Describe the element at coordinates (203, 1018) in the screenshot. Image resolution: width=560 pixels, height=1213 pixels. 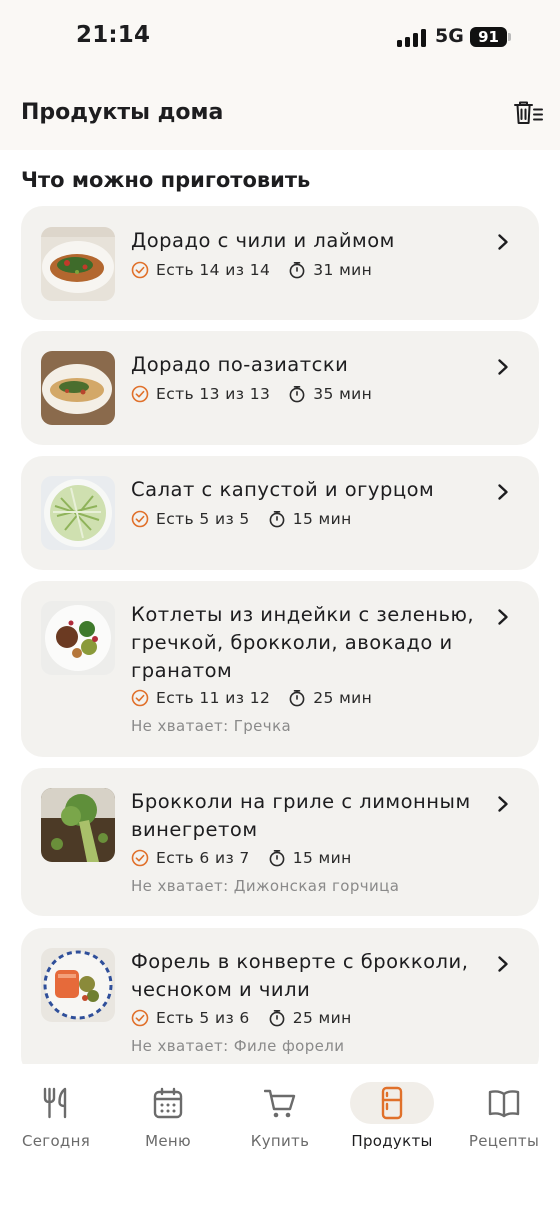
I see `ingredients-count: Есть 5 из 6` at that location.